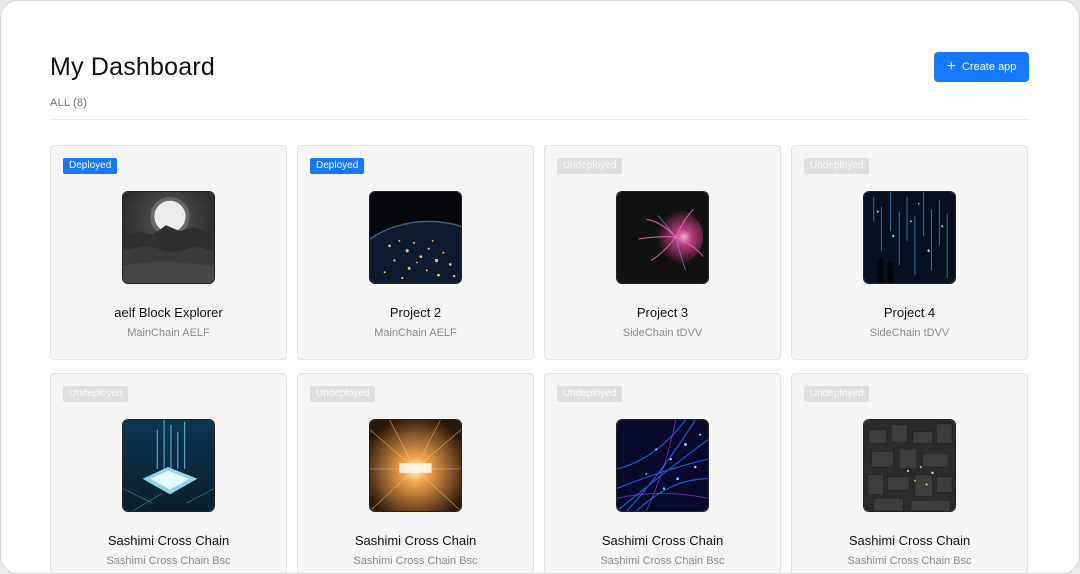  I want to click on page-header: My Dashboard ALL (8) + Create app, so click(539, 80).